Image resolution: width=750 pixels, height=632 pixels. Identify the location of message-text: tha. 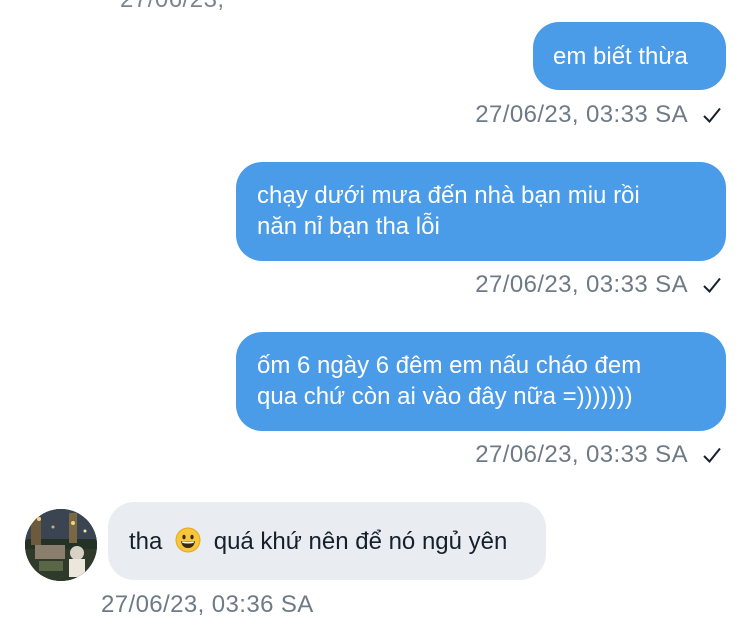
(146, 541).